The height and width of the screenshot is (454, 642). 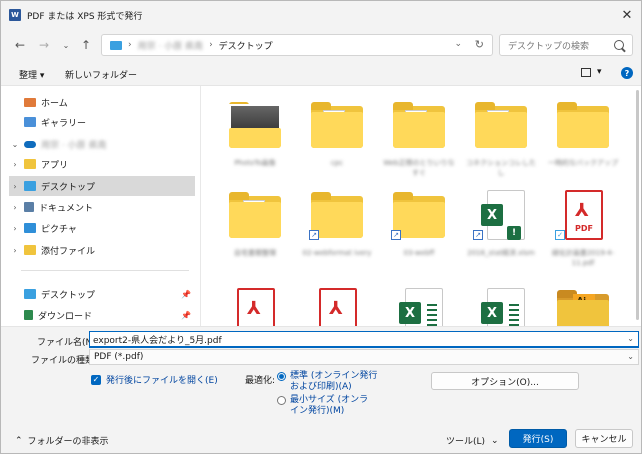 I want to click on download-icon, so click(x=28, y=315).